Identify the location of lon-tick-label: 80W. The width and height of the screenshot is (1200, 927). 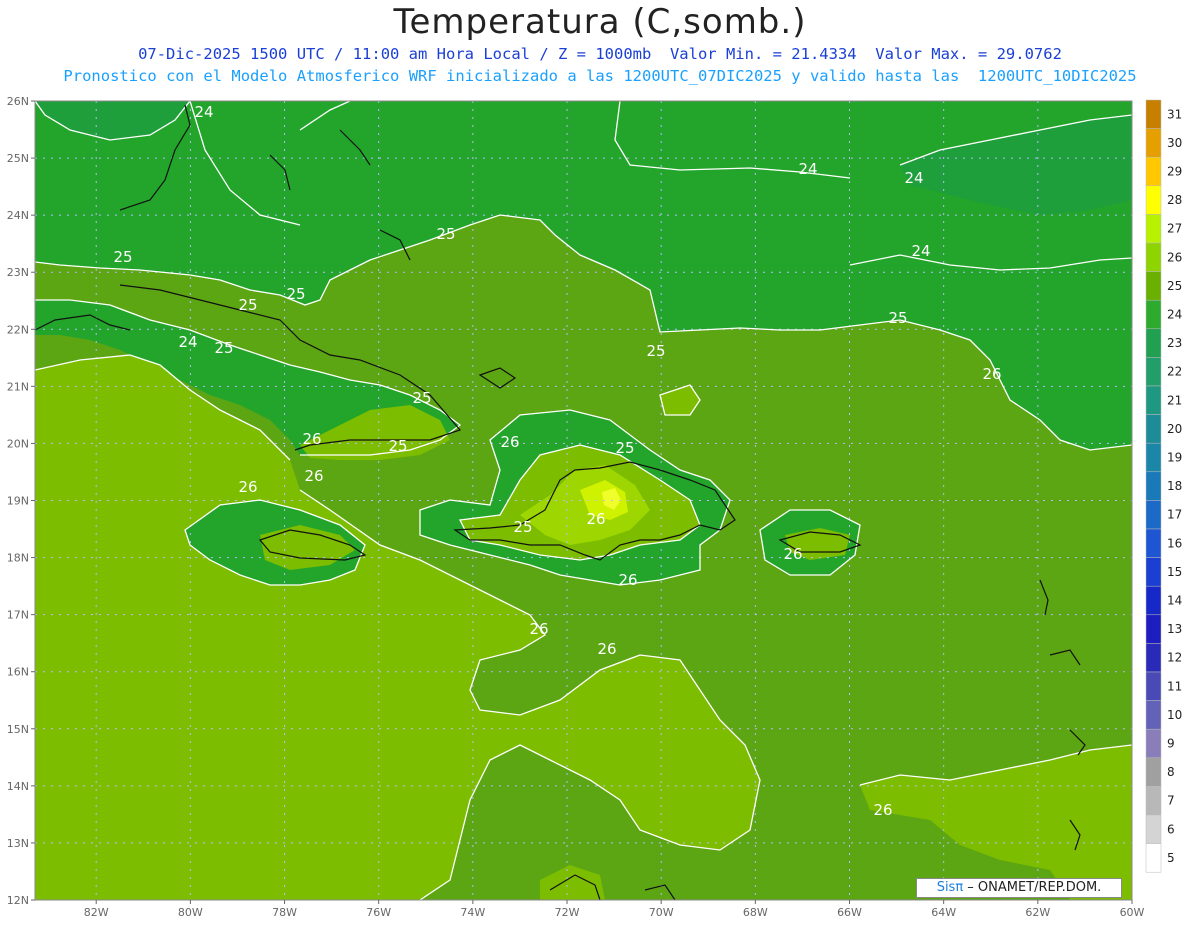
(190, 912).